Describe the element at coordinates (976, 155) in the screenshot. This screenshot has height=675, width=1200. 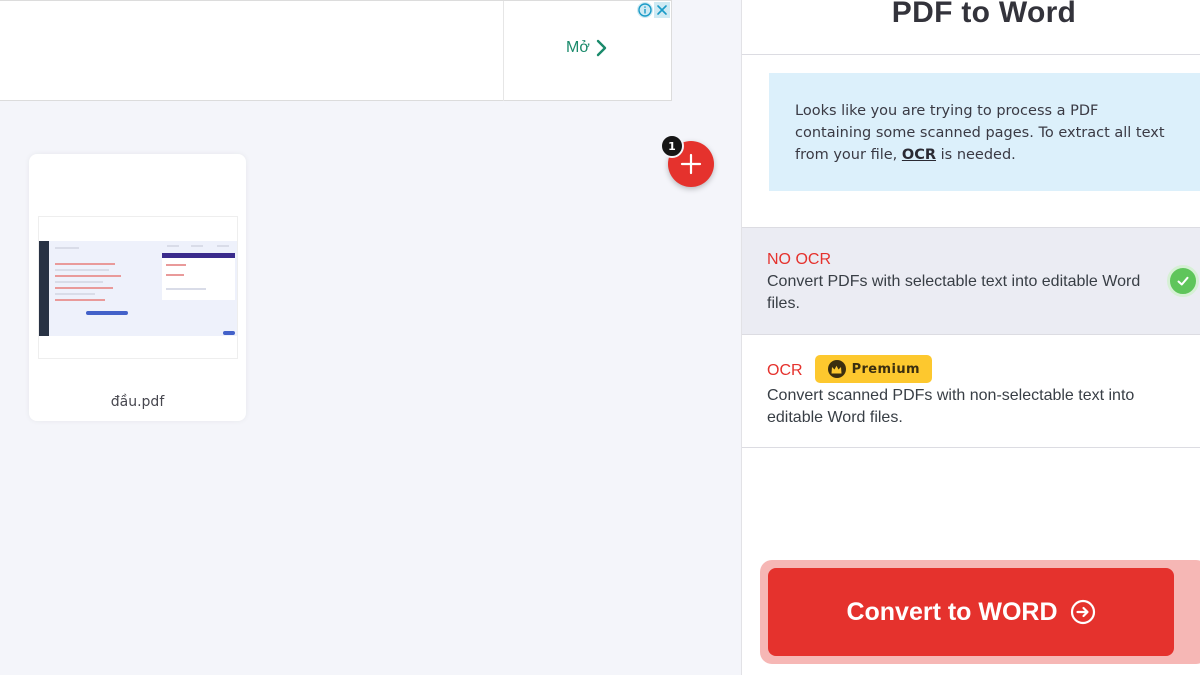
I see `notice-text-end: is needed.` at that location.